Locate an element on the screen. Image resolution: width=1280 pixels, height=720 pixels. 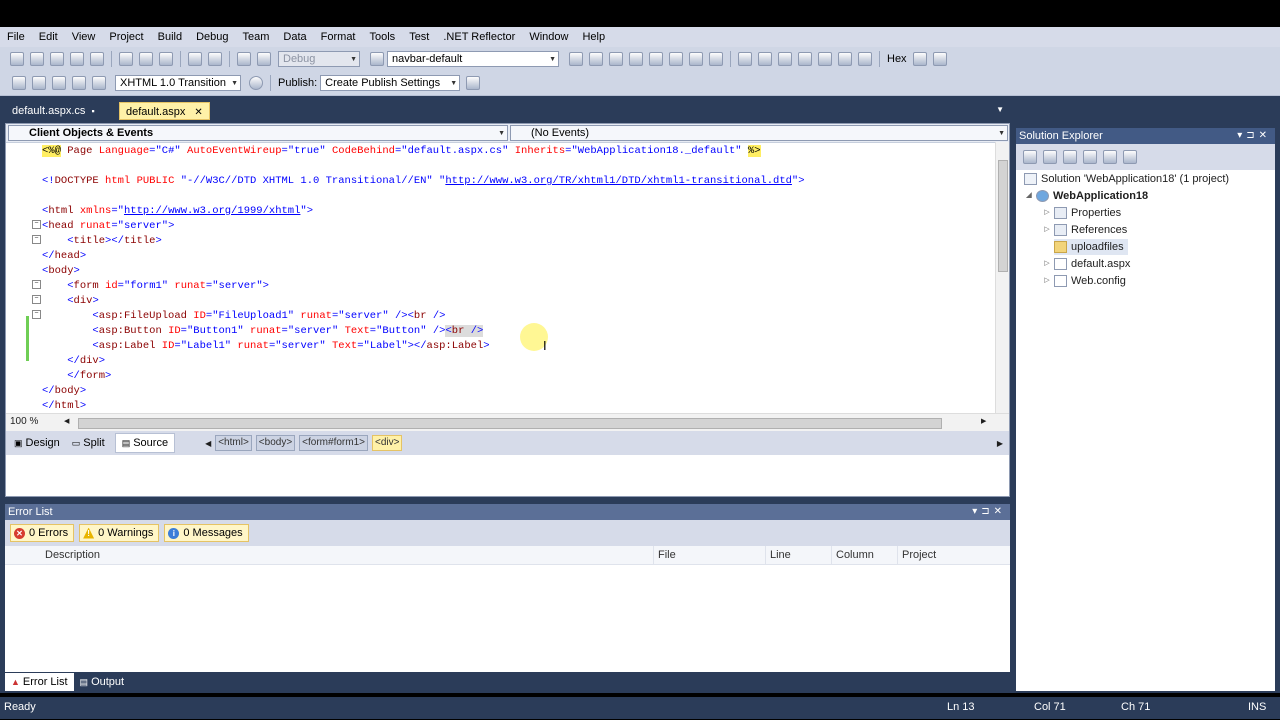
expanded-icon: ◢ is located at coordinates (1029, 196).